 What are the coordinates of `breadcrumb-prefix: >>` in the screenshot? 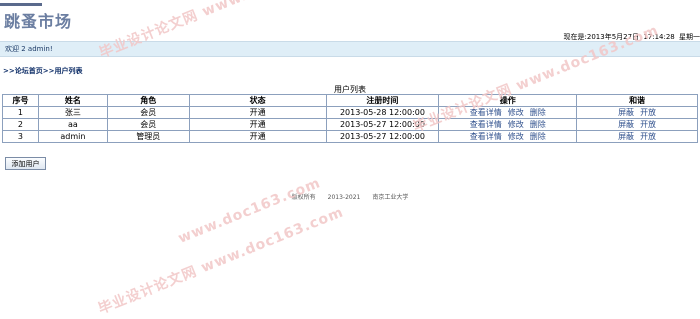 It's located at (9, 71).